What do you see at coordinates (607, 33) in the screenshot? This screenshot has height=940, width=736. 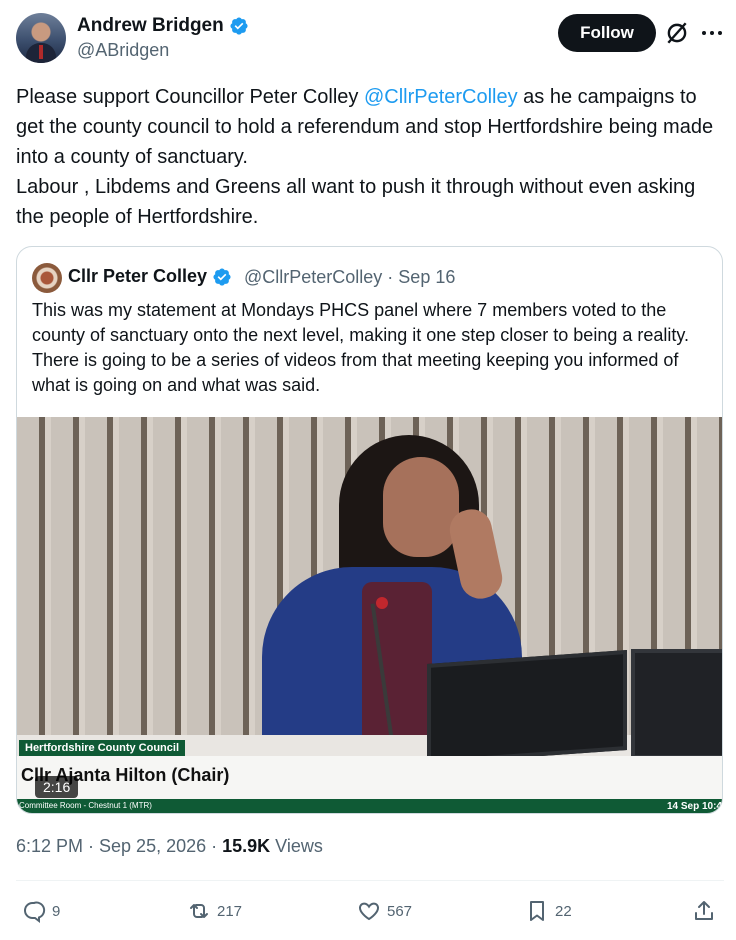 I see `follow-button: Follow` at bounding box center [607, 33].